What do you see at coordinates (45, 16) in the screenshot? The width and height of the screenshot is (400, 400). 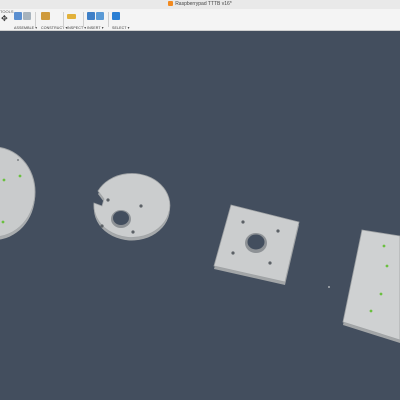 I see `offset-plane-icon` at bounding box center [45, 16].